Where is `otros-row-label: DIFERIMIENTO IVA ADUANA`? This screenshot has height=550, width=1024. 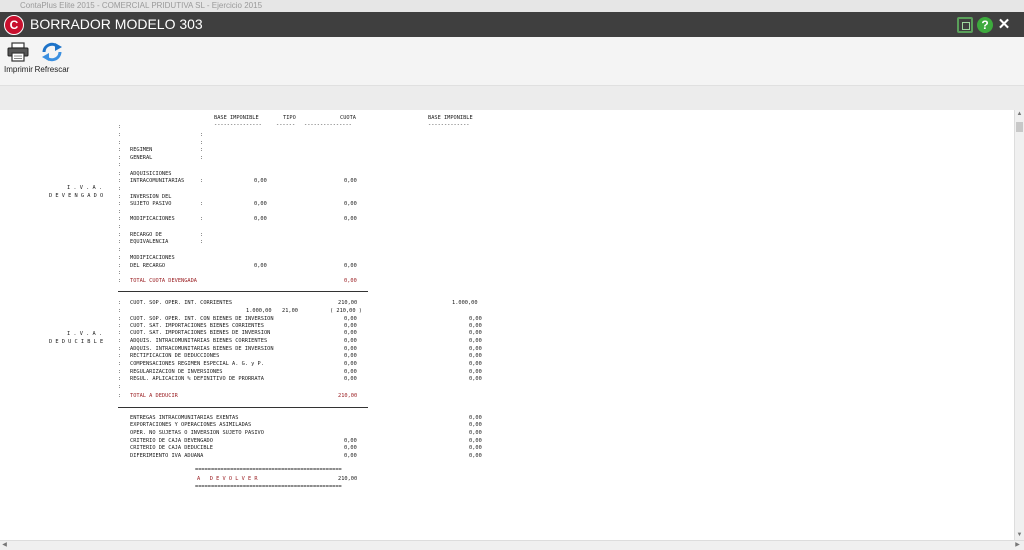 otros-row-label: DIFERIMIENTO IVA ADUANA is located at coordinates (167, 456).